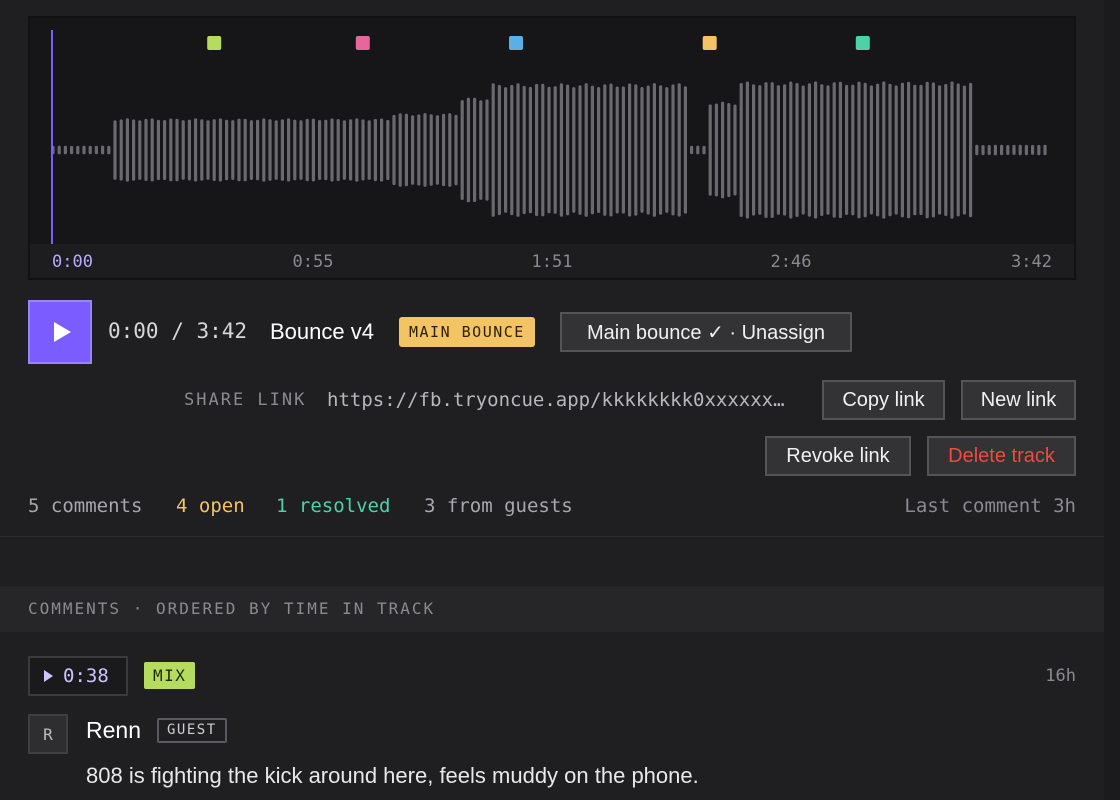  Describe the element at coordinates (48, 734) in the screenshot. I see `avatar: R` at that location.